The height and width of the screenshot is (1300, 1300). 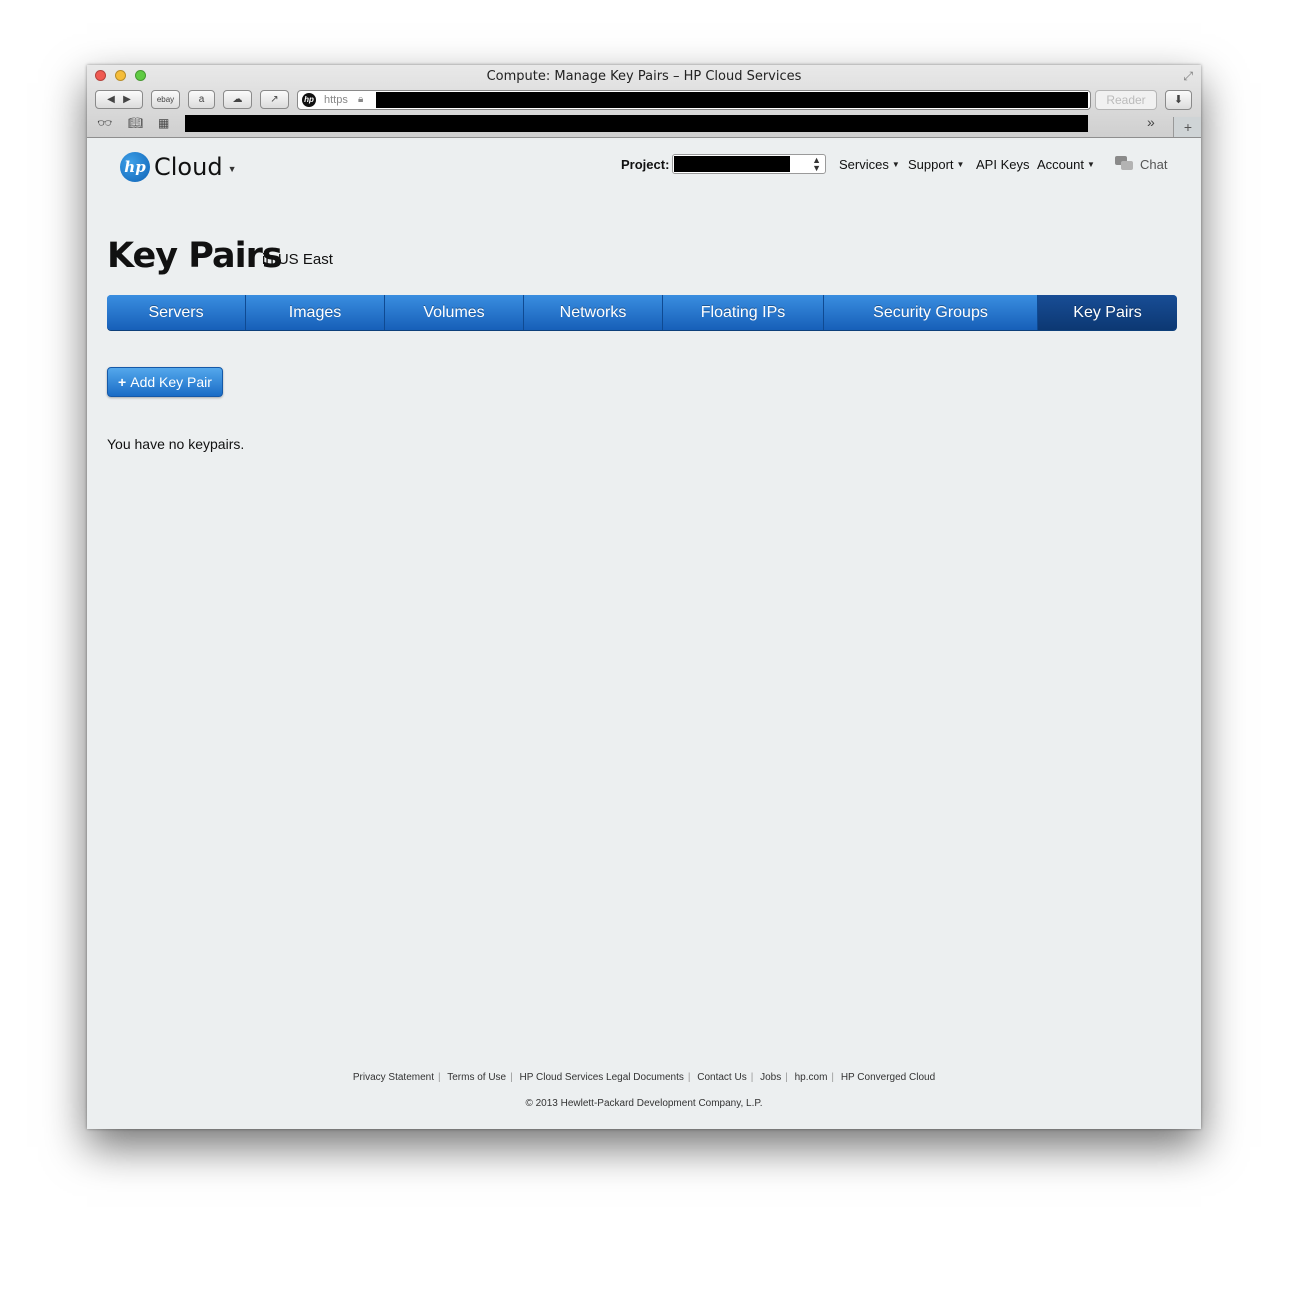 What do you see at coordinates (176, 312) in the screenshot?
I see `tab-servers: Servers` at bounding box center [176, 312].